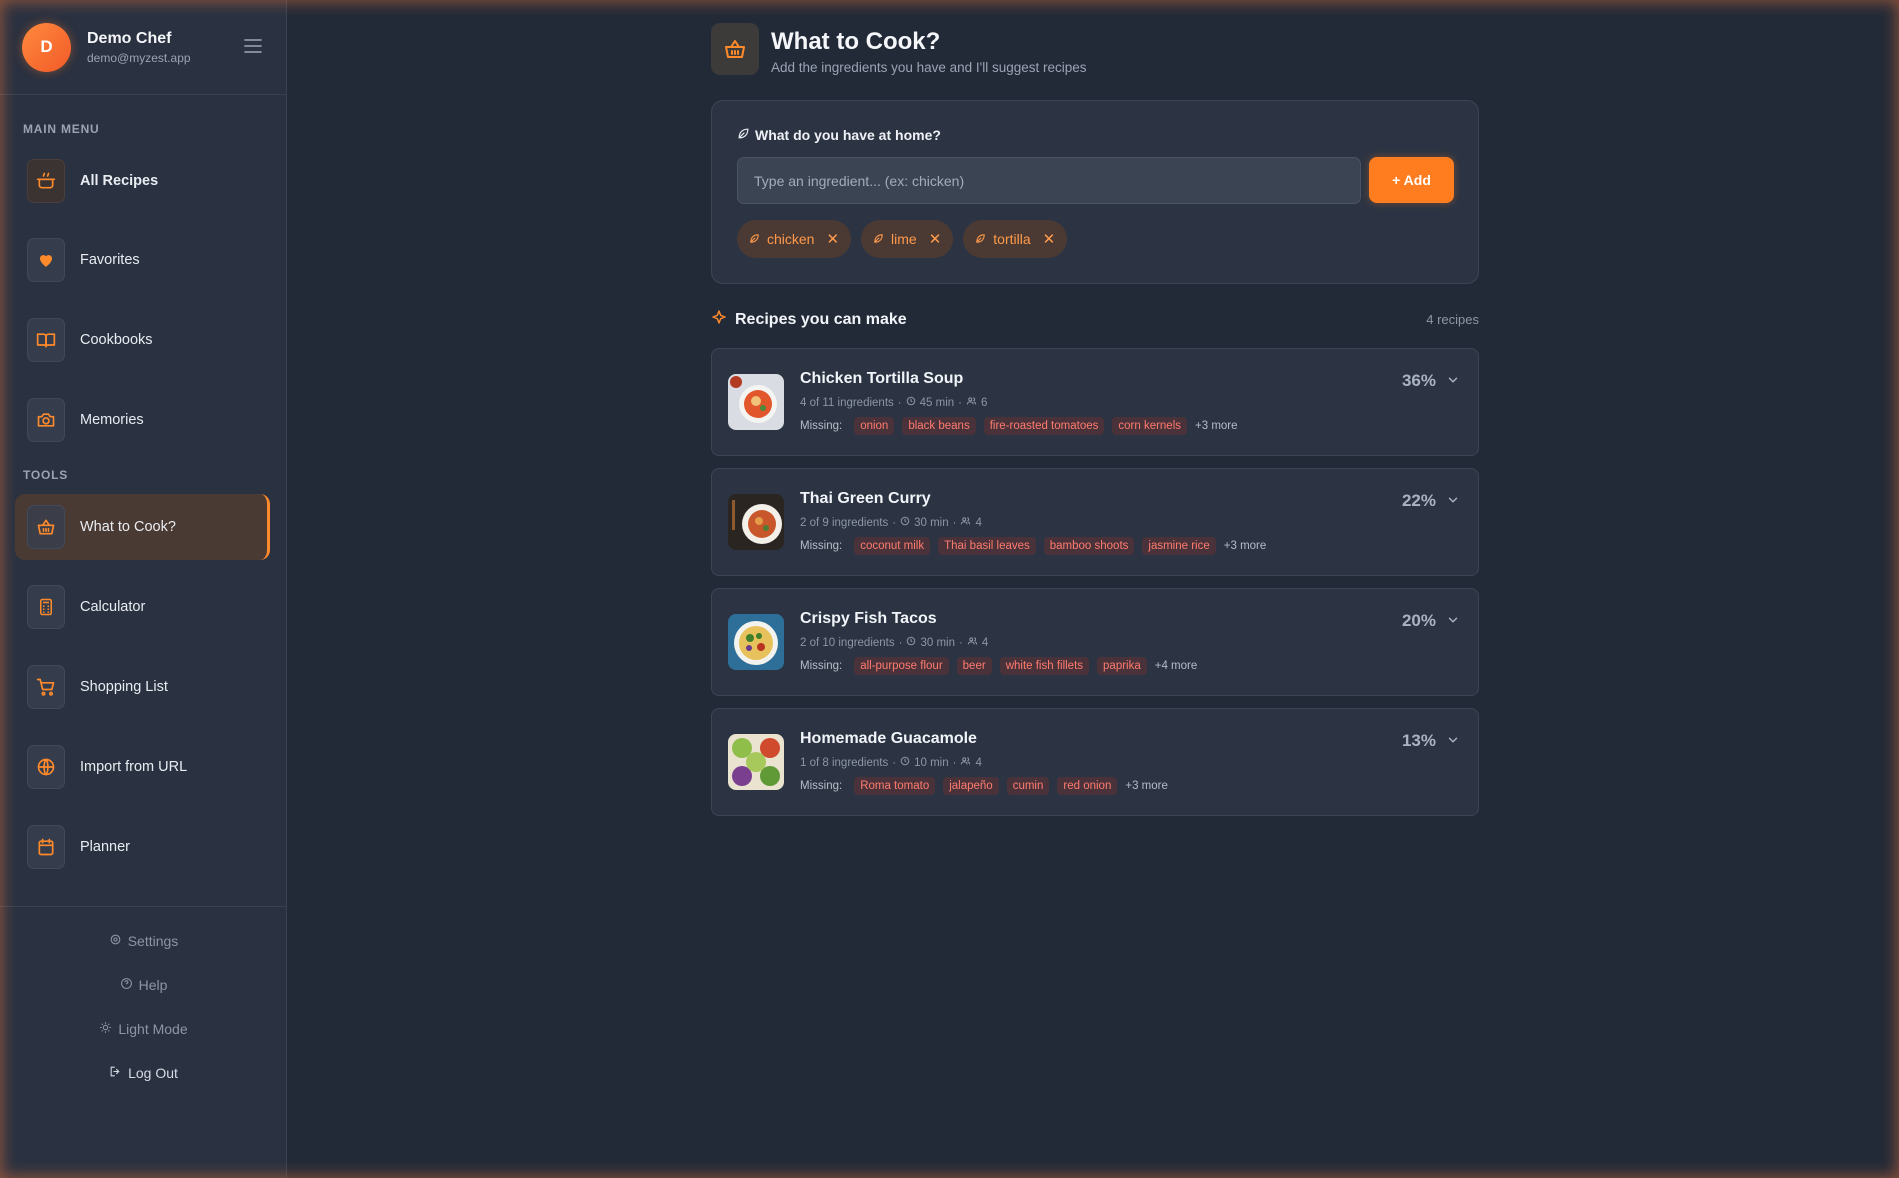 The height and width of the screenshot is (1178, 1899). What do you see at coordinates (931, 522) in the screenshot?
I see `recipe-time: 30 min` at bounding box center [931, 522].